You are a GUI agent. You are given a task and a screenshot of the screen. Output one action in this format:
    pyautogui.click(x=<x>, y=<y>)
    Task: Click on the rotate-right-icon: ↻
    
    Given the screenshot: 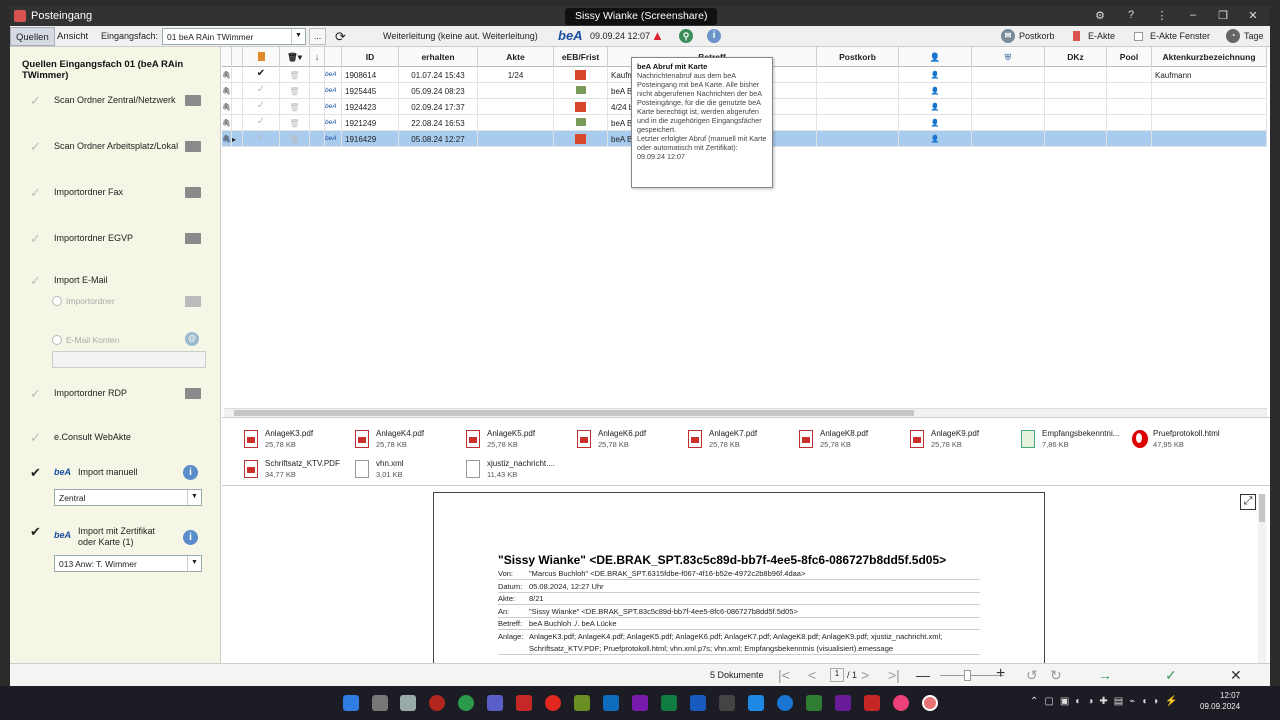 What is the action you would take?
    pyautogui.click(x=1056, y=675)
    